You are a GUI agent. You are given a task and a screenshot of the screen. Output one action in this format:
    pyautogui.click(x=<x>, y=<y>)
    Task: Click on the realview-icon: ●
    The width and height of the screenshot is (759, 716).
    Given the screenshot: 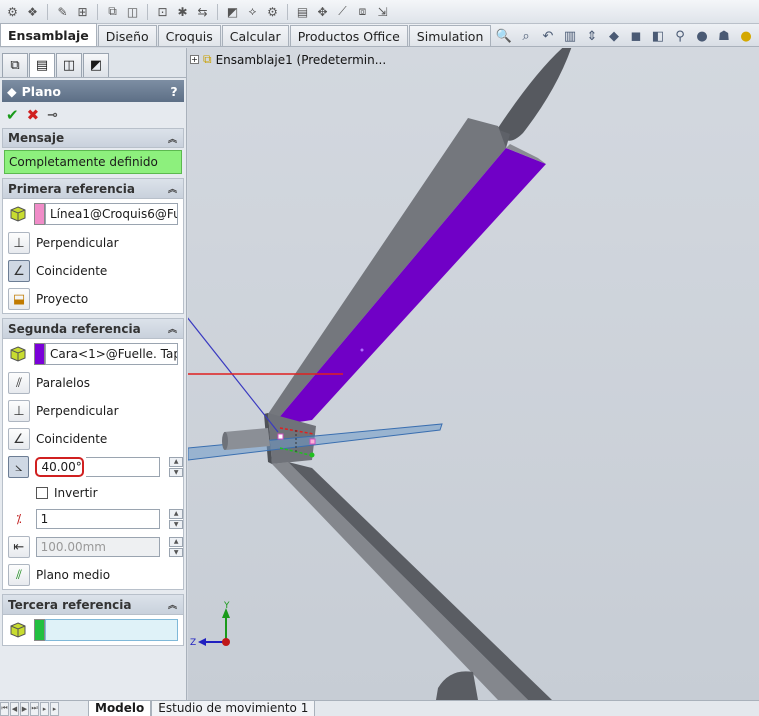 What is the action you would take?
    pyautogui.click(x=746, y=36)
    